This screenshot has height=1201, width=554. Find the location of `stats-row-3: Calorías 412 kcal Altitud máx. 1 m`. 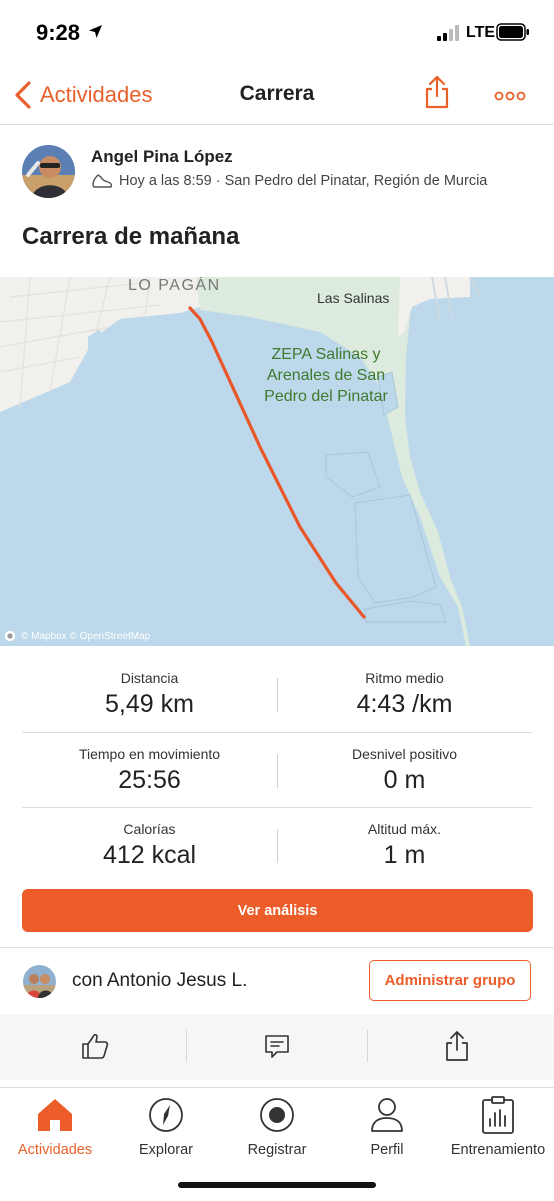

stats-row-3: Calorías 412 kcal Altitud máx. 1 m is located at coordinates (277, 846).